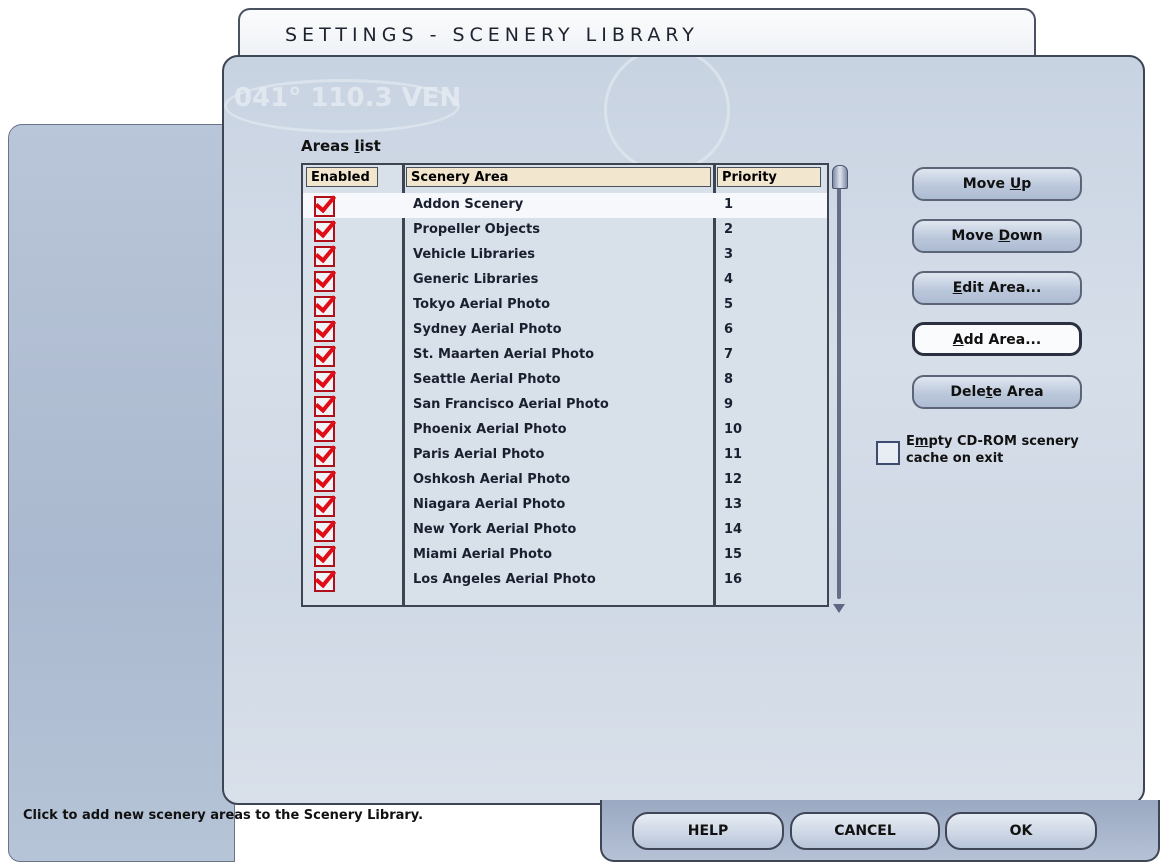 The width and height of the screenshot is (1168, 865). I want to click on list-row: New York Aerial Photo 14, so click(565, 530).